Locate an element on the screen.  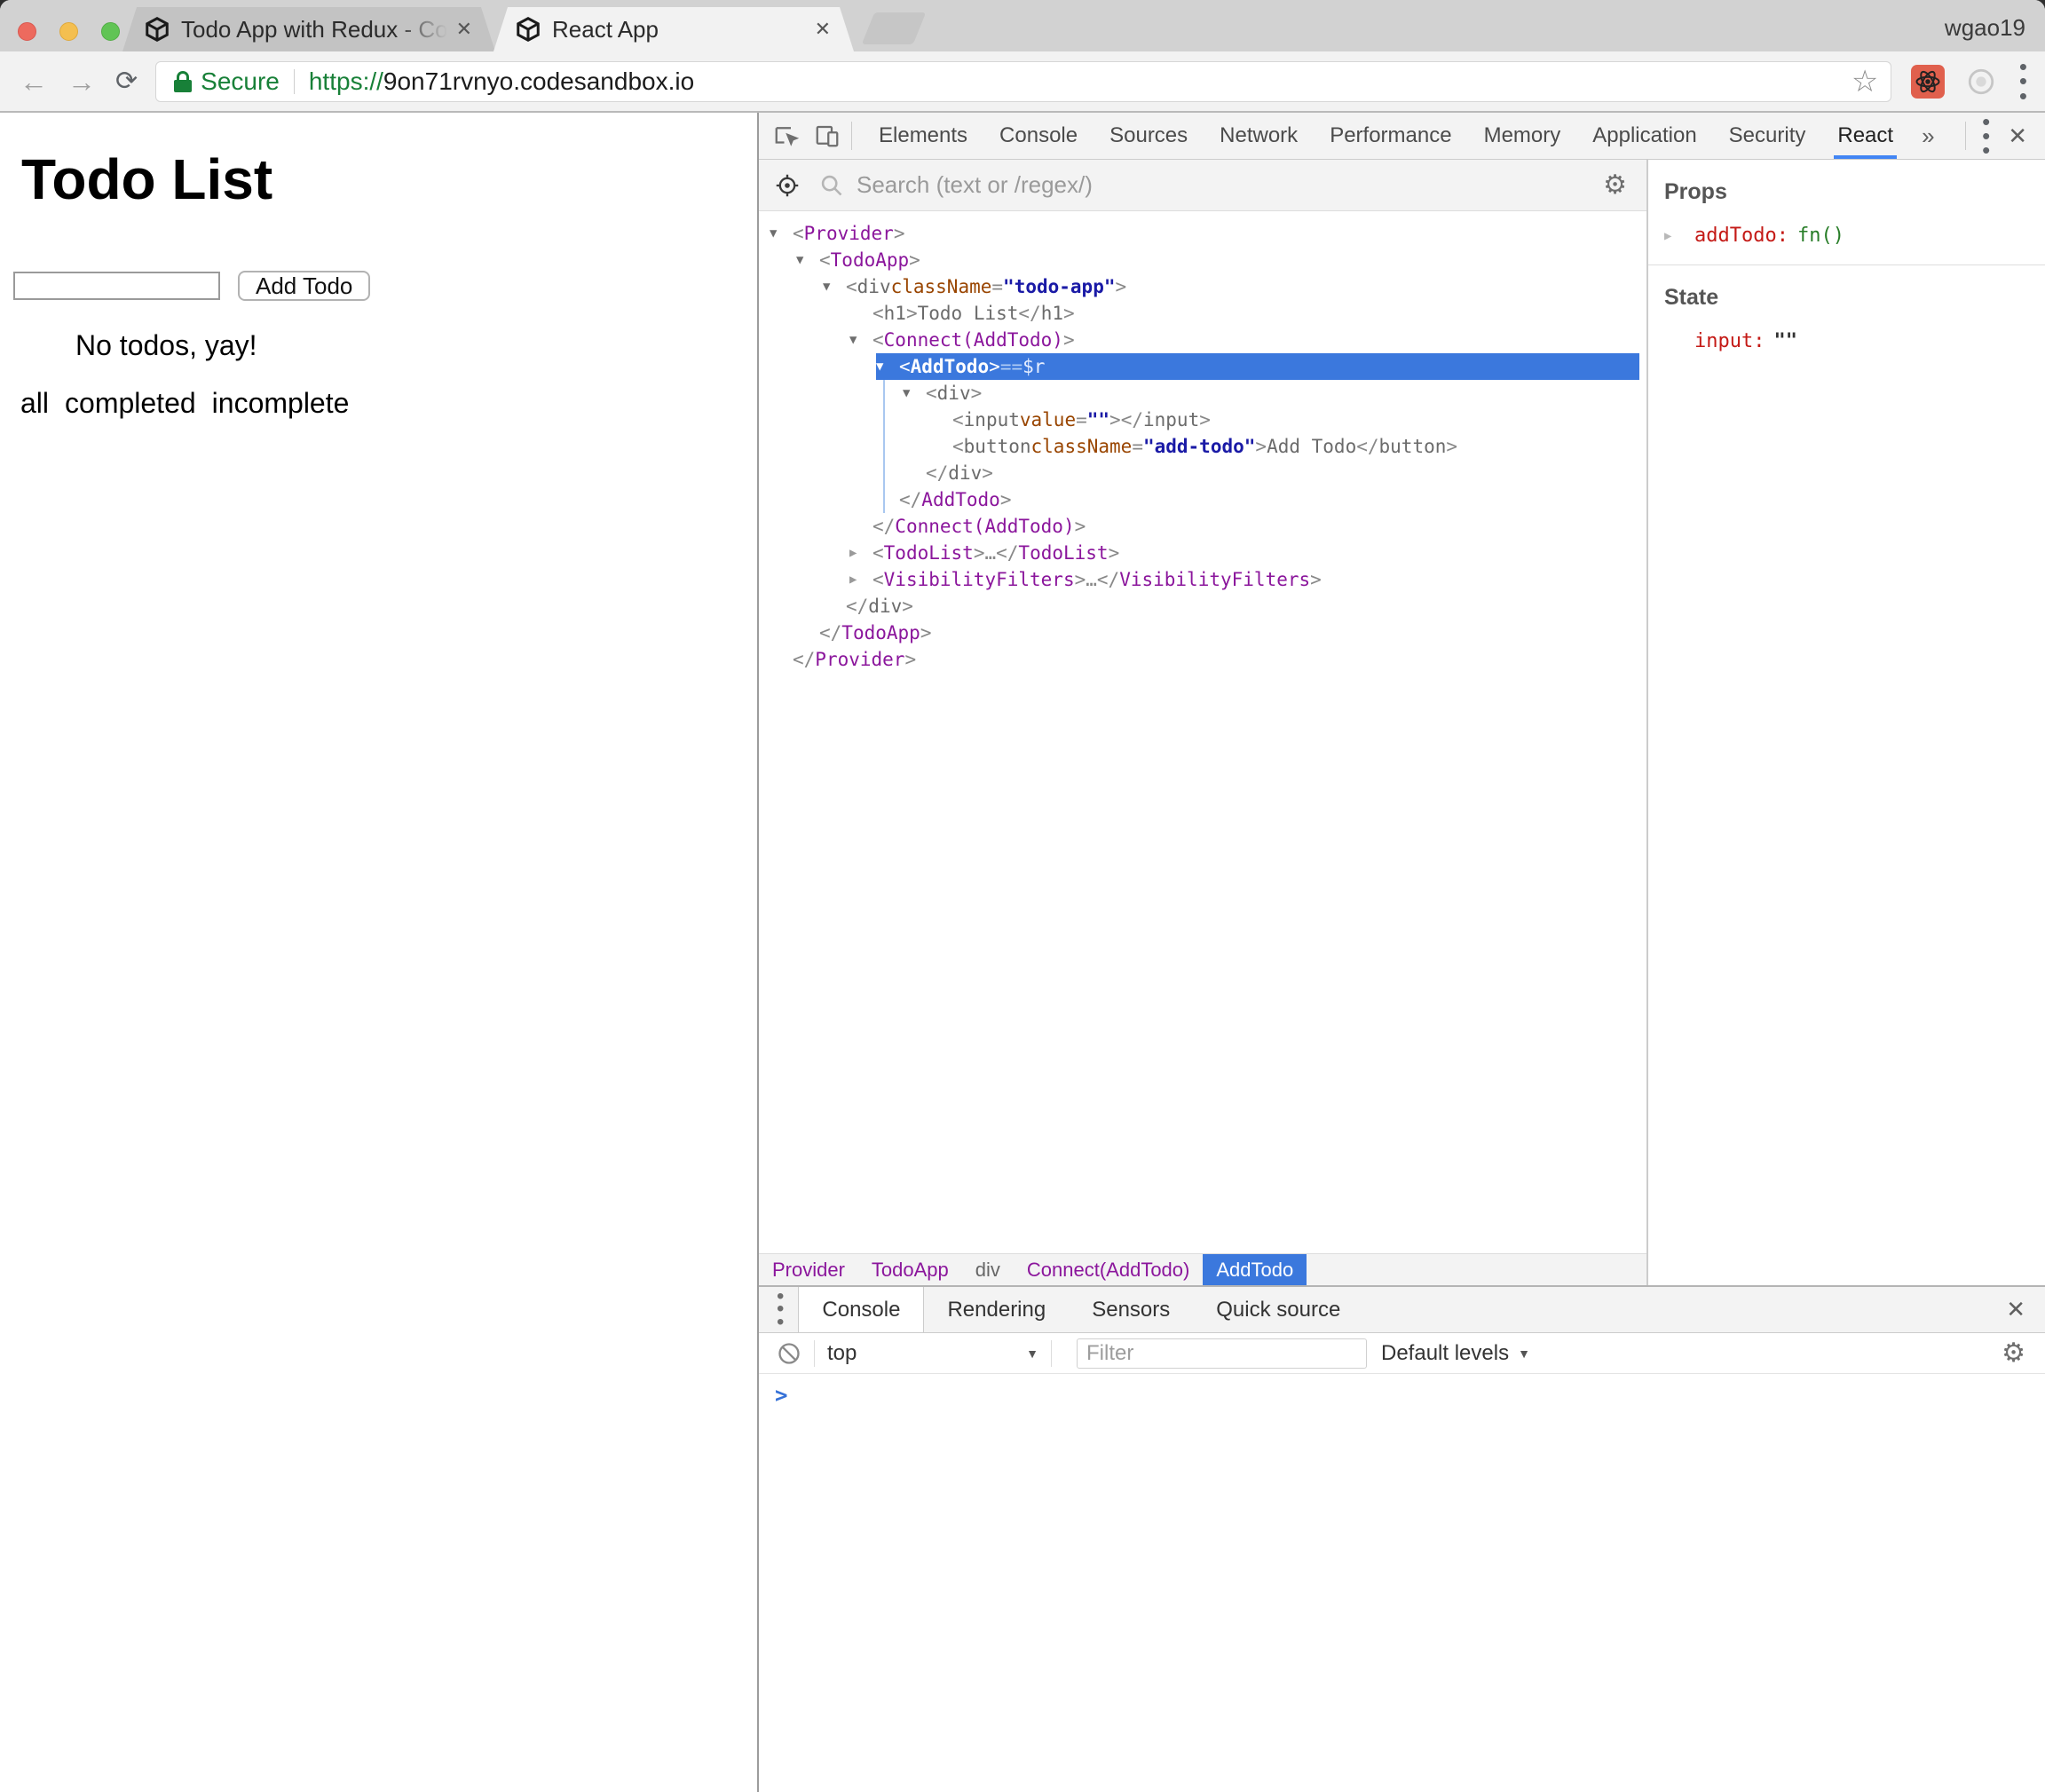
react-devtools-extension-icon is located at coordinates (1928, 81).